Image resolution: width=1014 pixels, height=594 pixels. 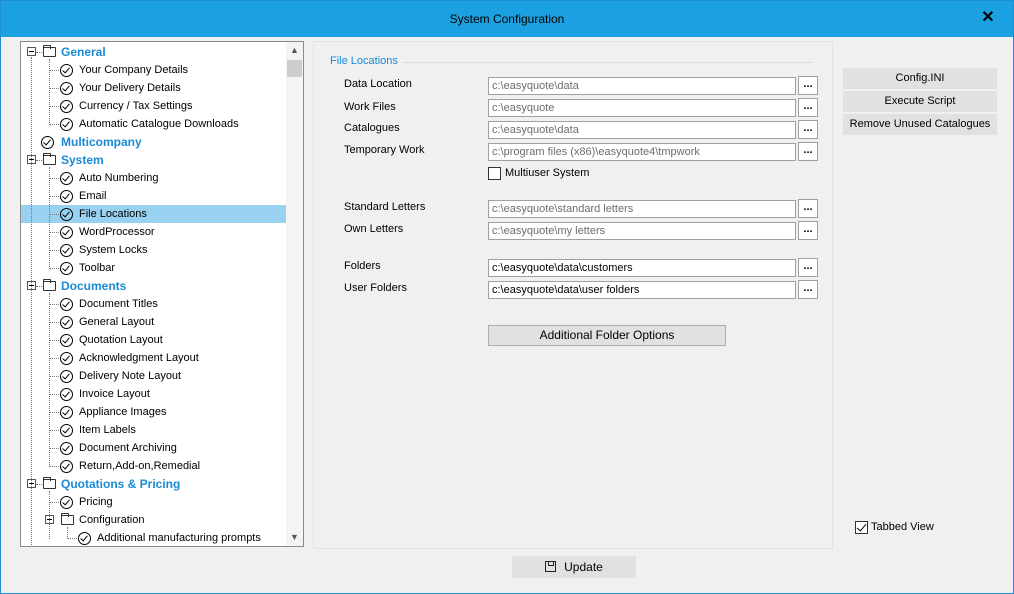 I want to click on tree-label: Quotation Layout, so click(x=121, y=340).